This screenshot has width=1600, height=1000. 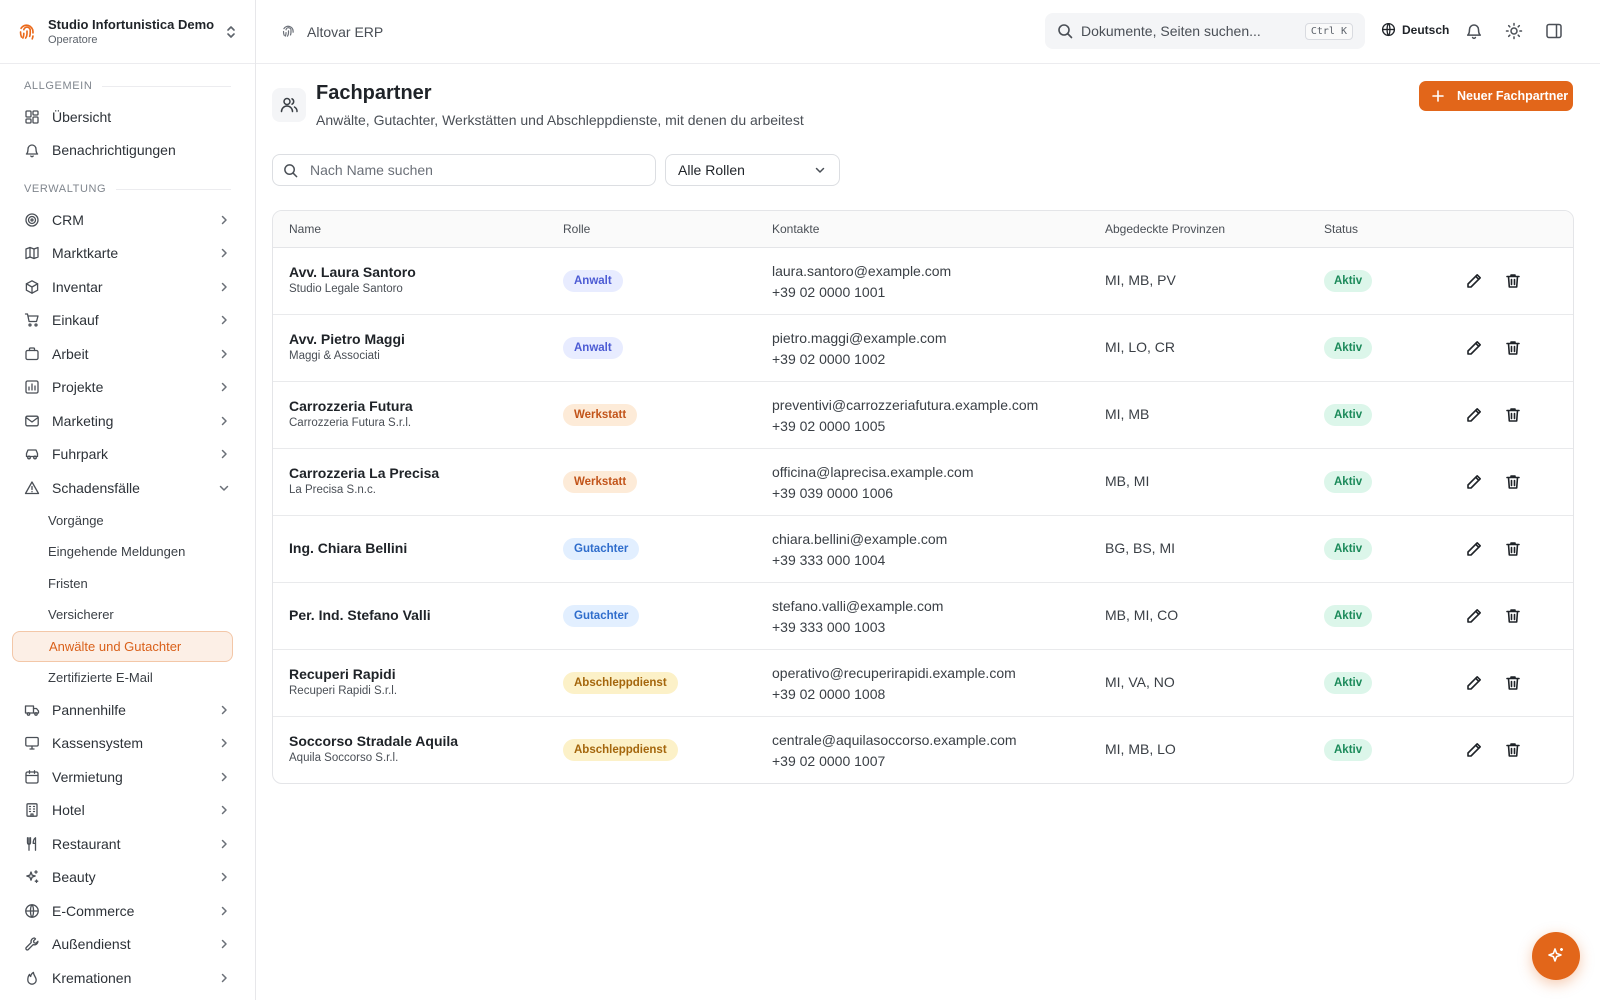 I want to click on sidebar-subitem-label: Anwälte und Gutachter, so click(x=115, y=646).